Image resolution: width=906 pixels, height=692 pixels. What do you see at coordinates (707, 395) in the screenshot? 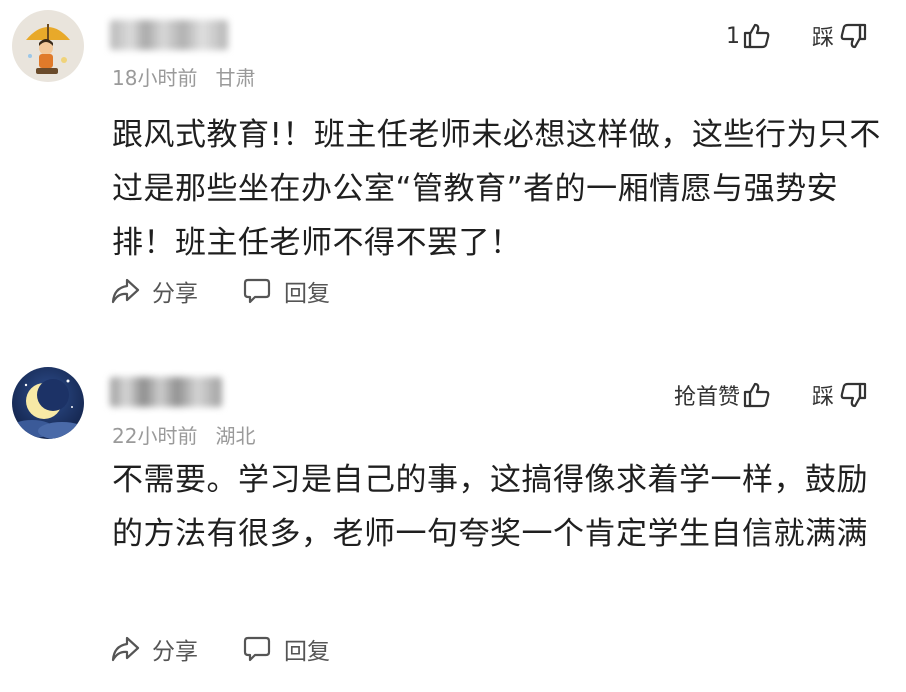
I see `like-first-label: 抢首赞` at bounding box center [707, 395].